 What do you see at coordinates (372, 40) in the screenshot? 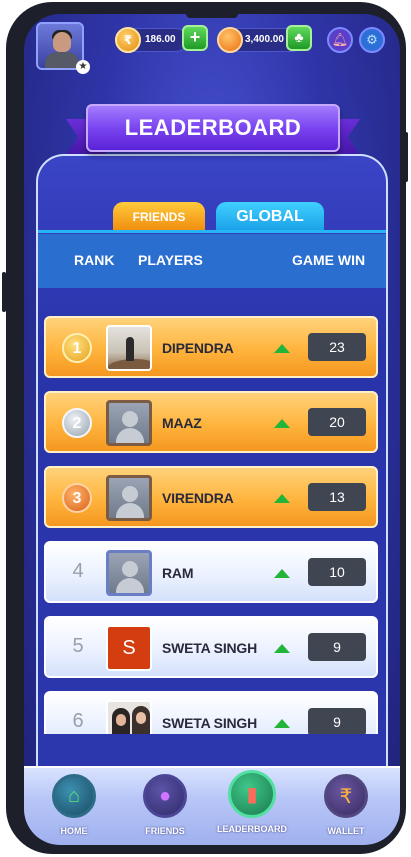
I see `settings-icon: ⚙` at bounding box center [372, 40].